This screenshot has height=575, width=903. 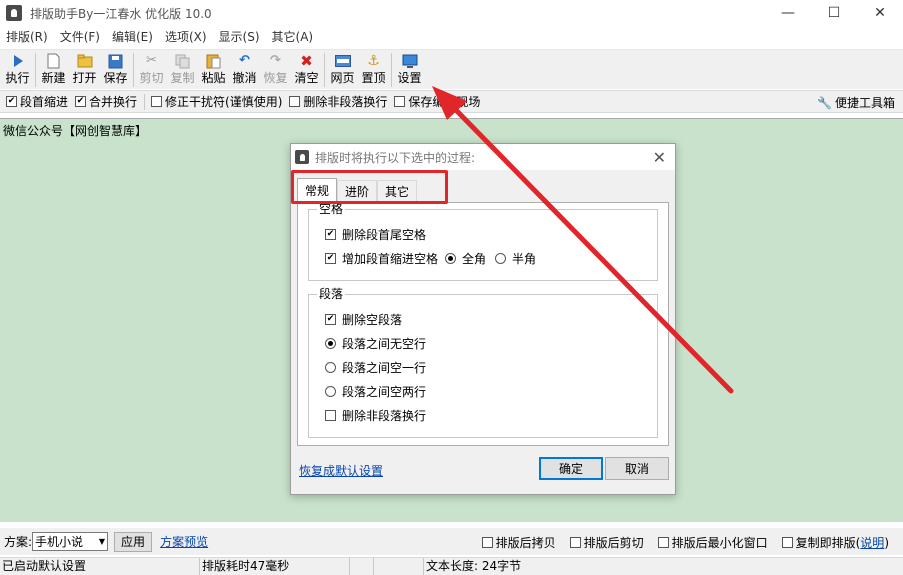 I want to click on help-link: 说明, so click(x=872, y=542).